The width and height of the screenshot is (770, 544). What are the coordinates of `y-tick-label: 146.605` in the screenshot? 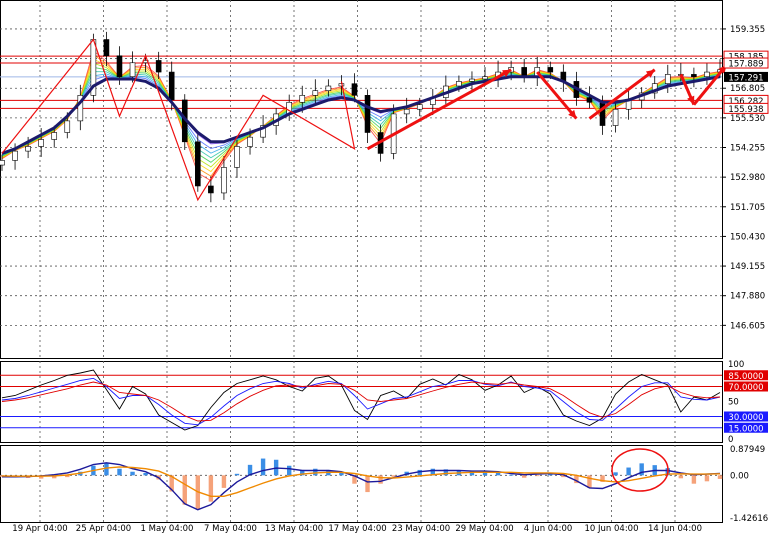 It's located at (747, 326).